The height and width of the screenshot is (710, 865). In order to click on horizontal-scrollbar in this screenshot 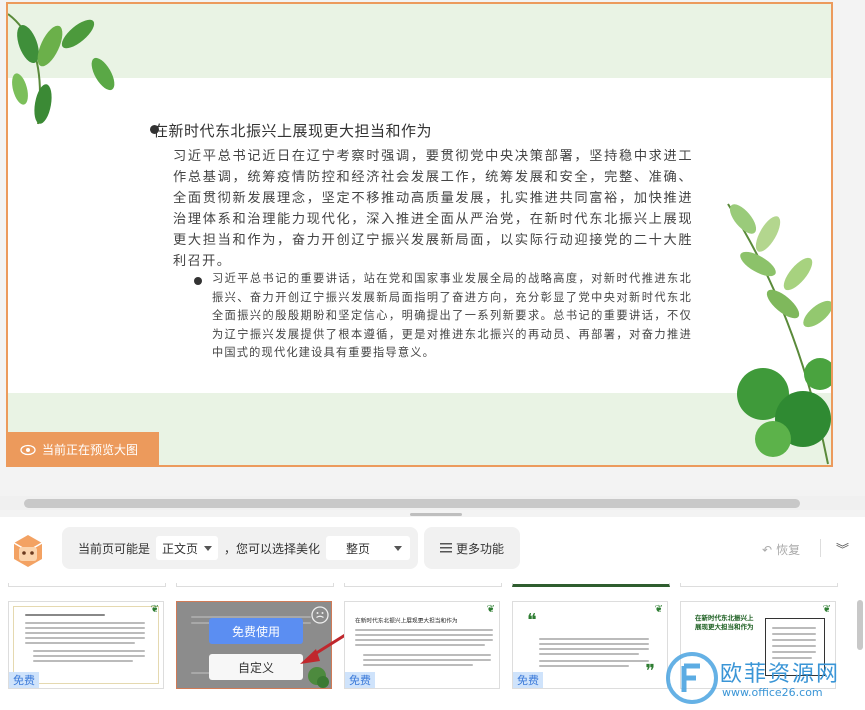, I will do `click(432, 503)`.